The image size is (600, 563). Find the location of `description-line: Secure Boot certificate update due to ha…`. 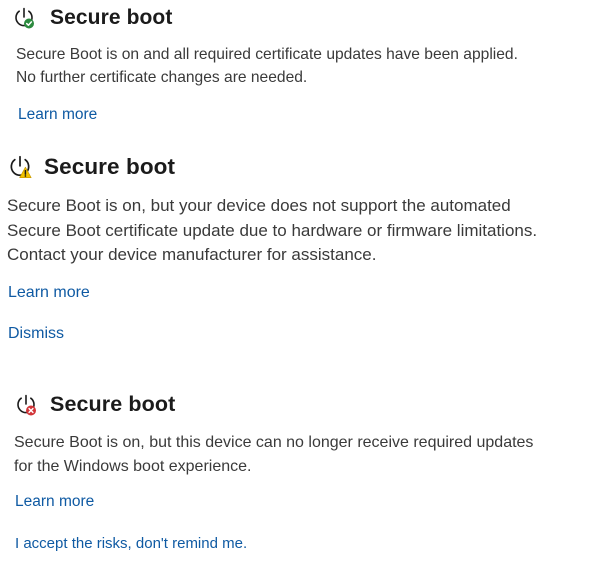

description-line: Secure Boot certificate update due to ha… is located at coordinates (272, 230).